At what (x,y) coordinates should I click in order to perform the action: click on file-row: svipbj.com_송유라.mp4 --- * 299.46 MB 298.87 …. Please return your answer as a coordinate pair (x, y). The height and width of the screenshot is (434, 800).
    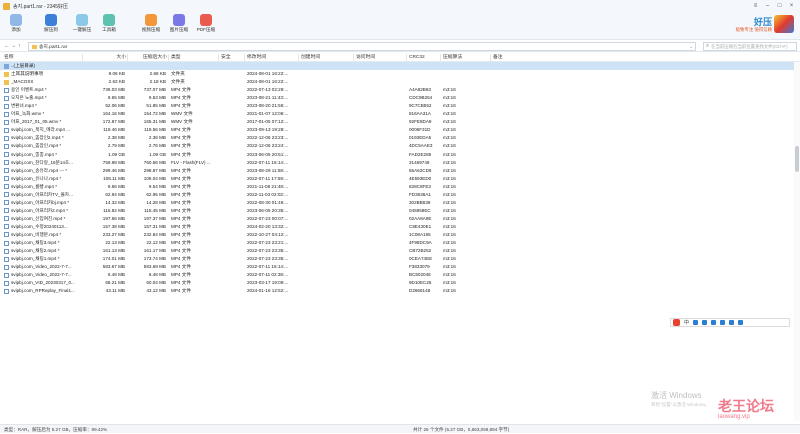
    Looking at the image, I should click on (397, 171).